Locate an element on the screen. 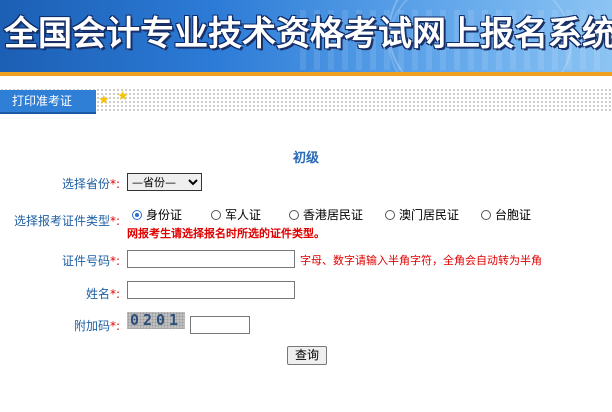  exam-level-heading: 初级 is located at coordinates (305, 158).